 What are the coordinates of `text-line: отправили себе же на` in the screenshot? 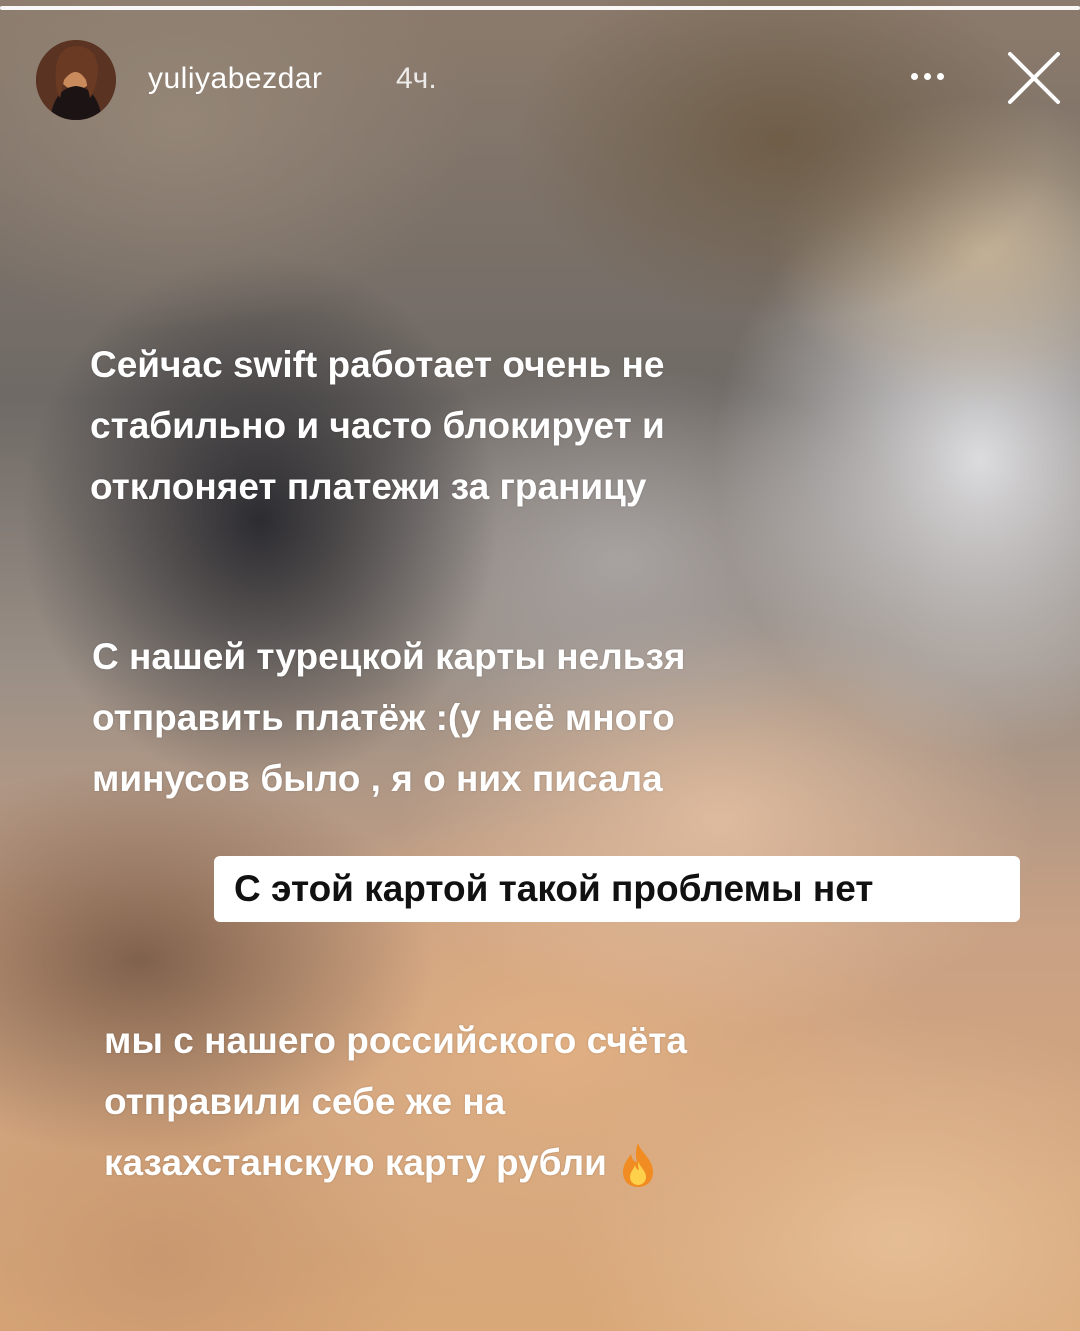 It's located at (305, 1101).